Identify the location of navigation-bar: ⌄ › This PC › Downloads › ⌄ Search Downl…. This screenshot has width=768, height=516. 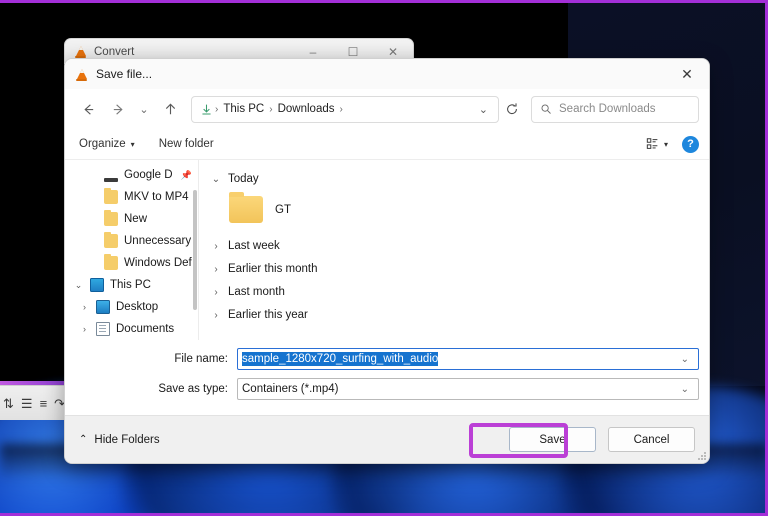
(387, 109).